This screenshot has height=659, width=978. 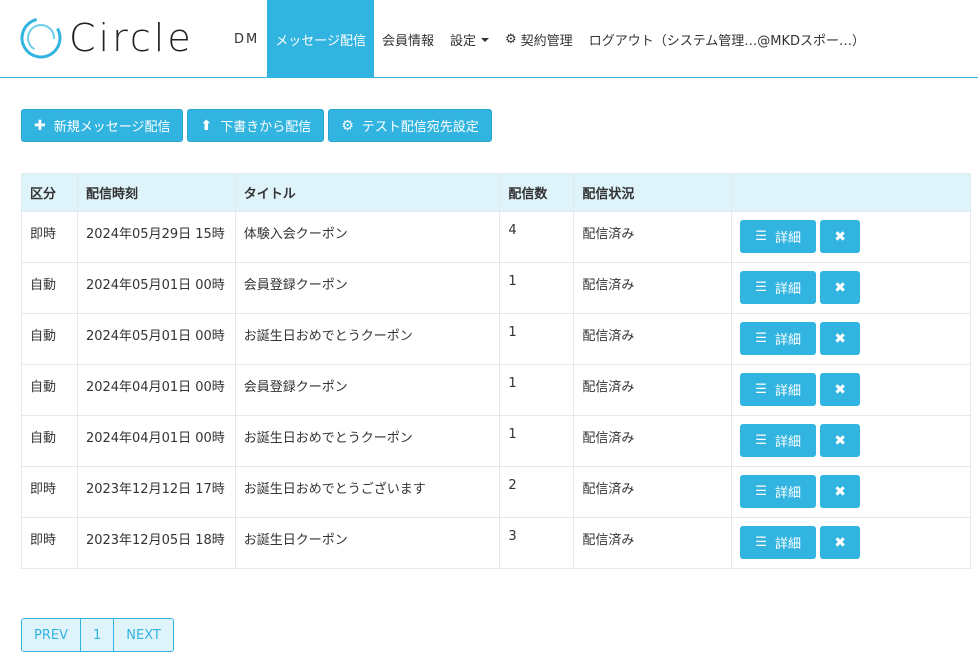 I want to click on cell-time: 2023年12月12日 17時, so click(x=156, y=492).